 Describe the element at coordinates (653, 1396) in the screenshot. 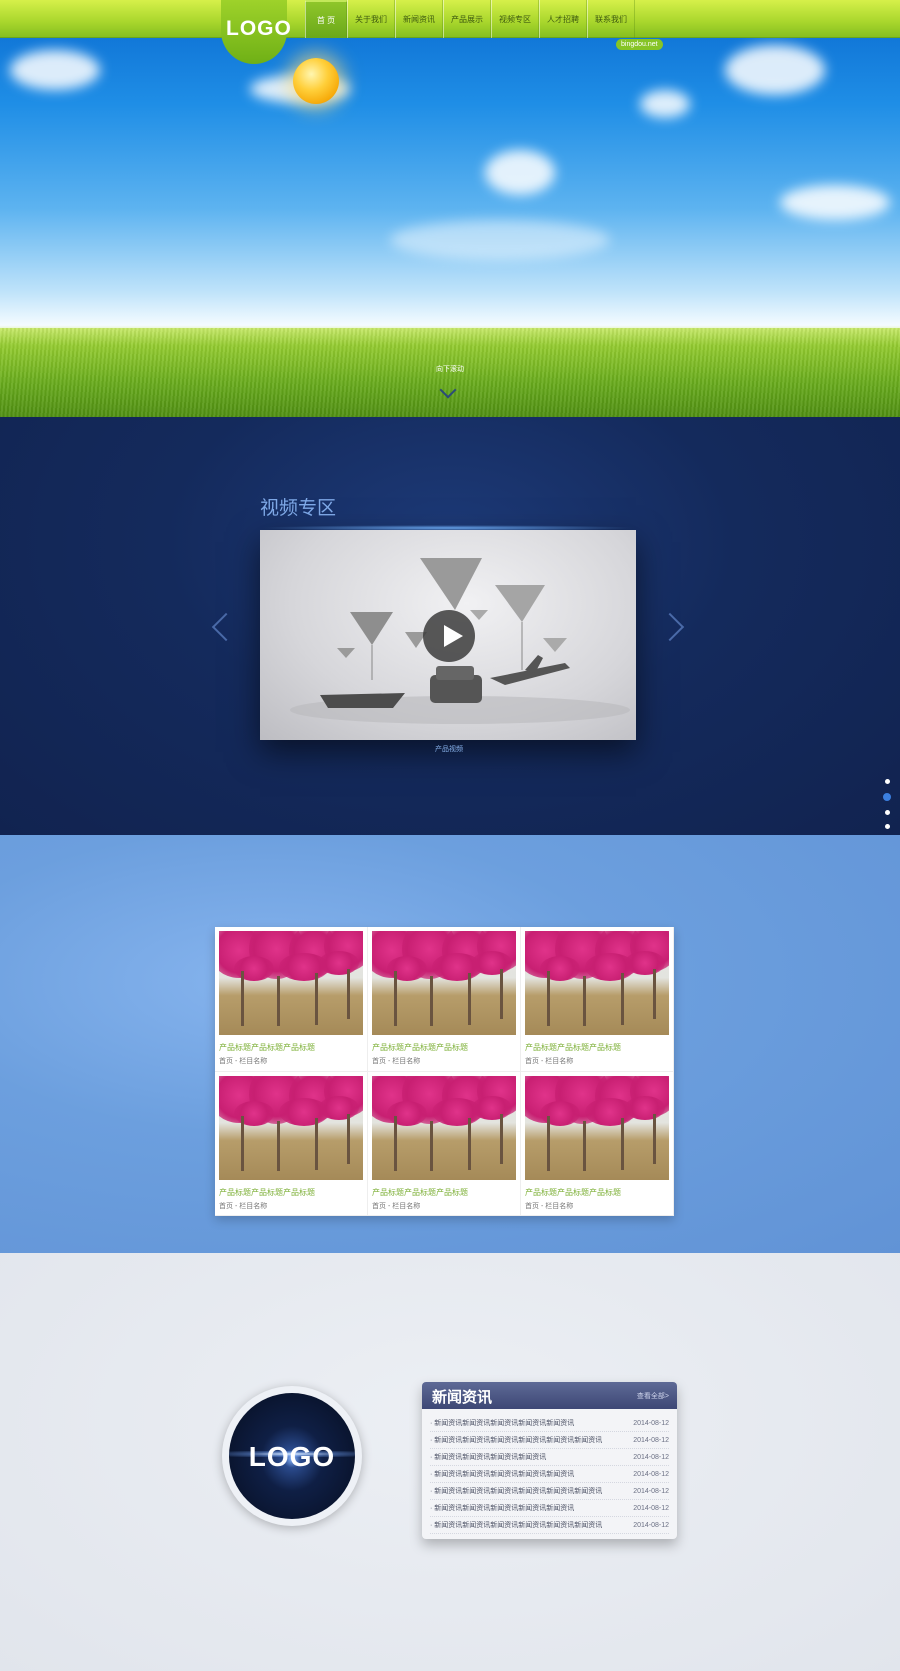

I see `news-more-link: 查看全部>` at that location.